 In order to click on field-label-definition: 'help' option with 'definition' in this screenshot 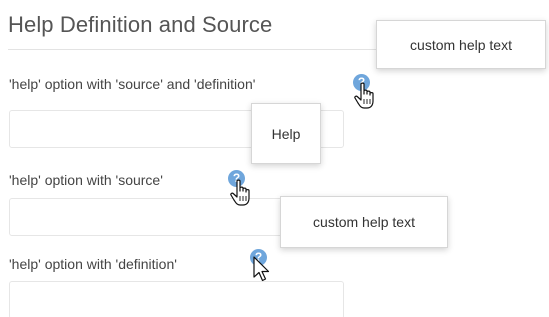, I will do `click(93, 264)`.